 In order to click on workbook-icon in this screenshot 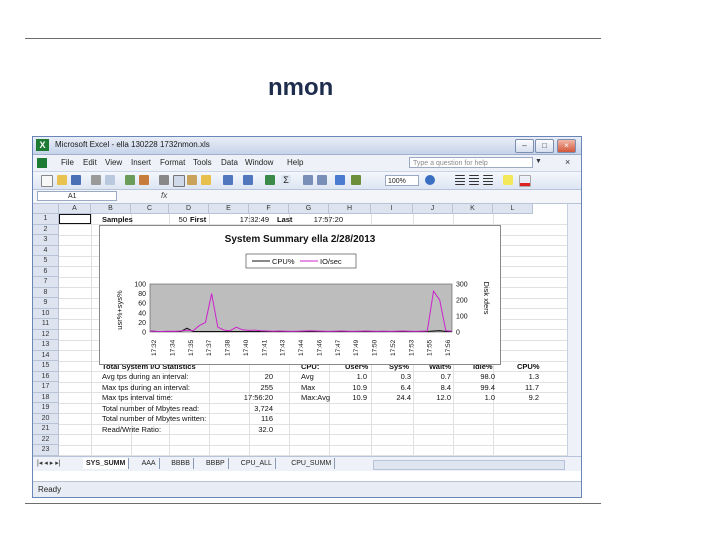, I will do `click(42, 163)`.